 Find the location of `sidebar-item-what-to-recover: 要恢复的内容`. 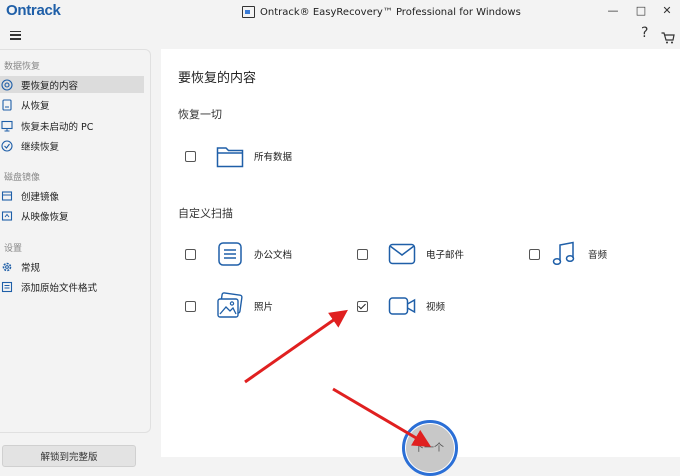

sidebar-item-what-to-recover: 要恢复的内容 is located at coordinates (72, 84).